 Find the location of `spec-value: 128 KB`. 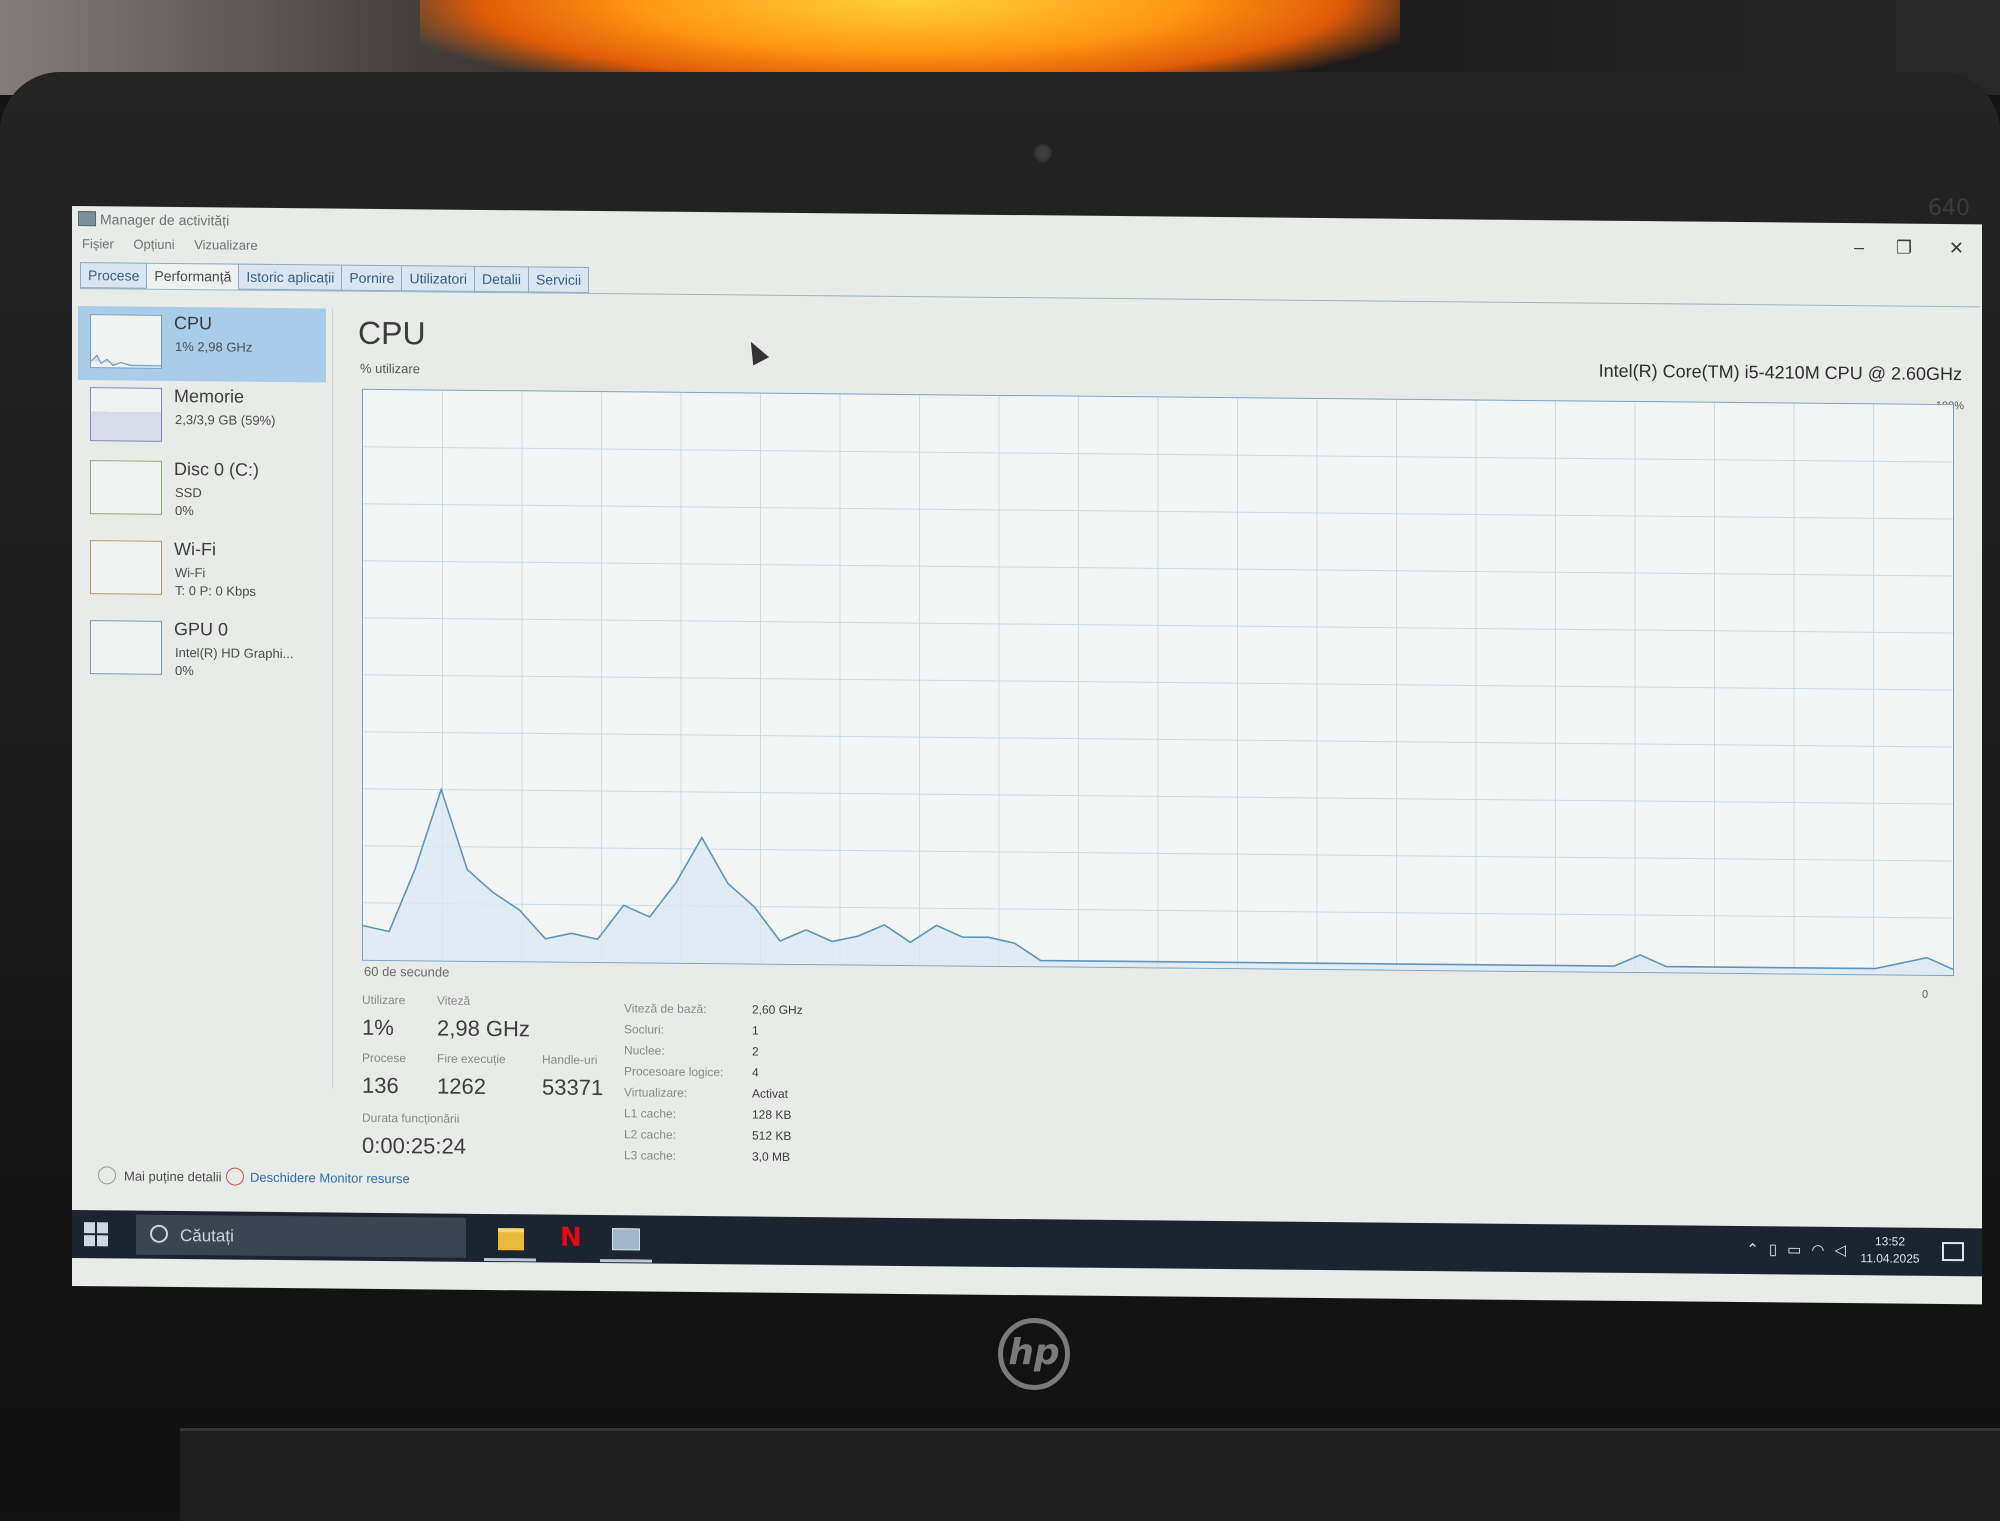

spec-value: 128 KB is located at coordinates (772, 1114).